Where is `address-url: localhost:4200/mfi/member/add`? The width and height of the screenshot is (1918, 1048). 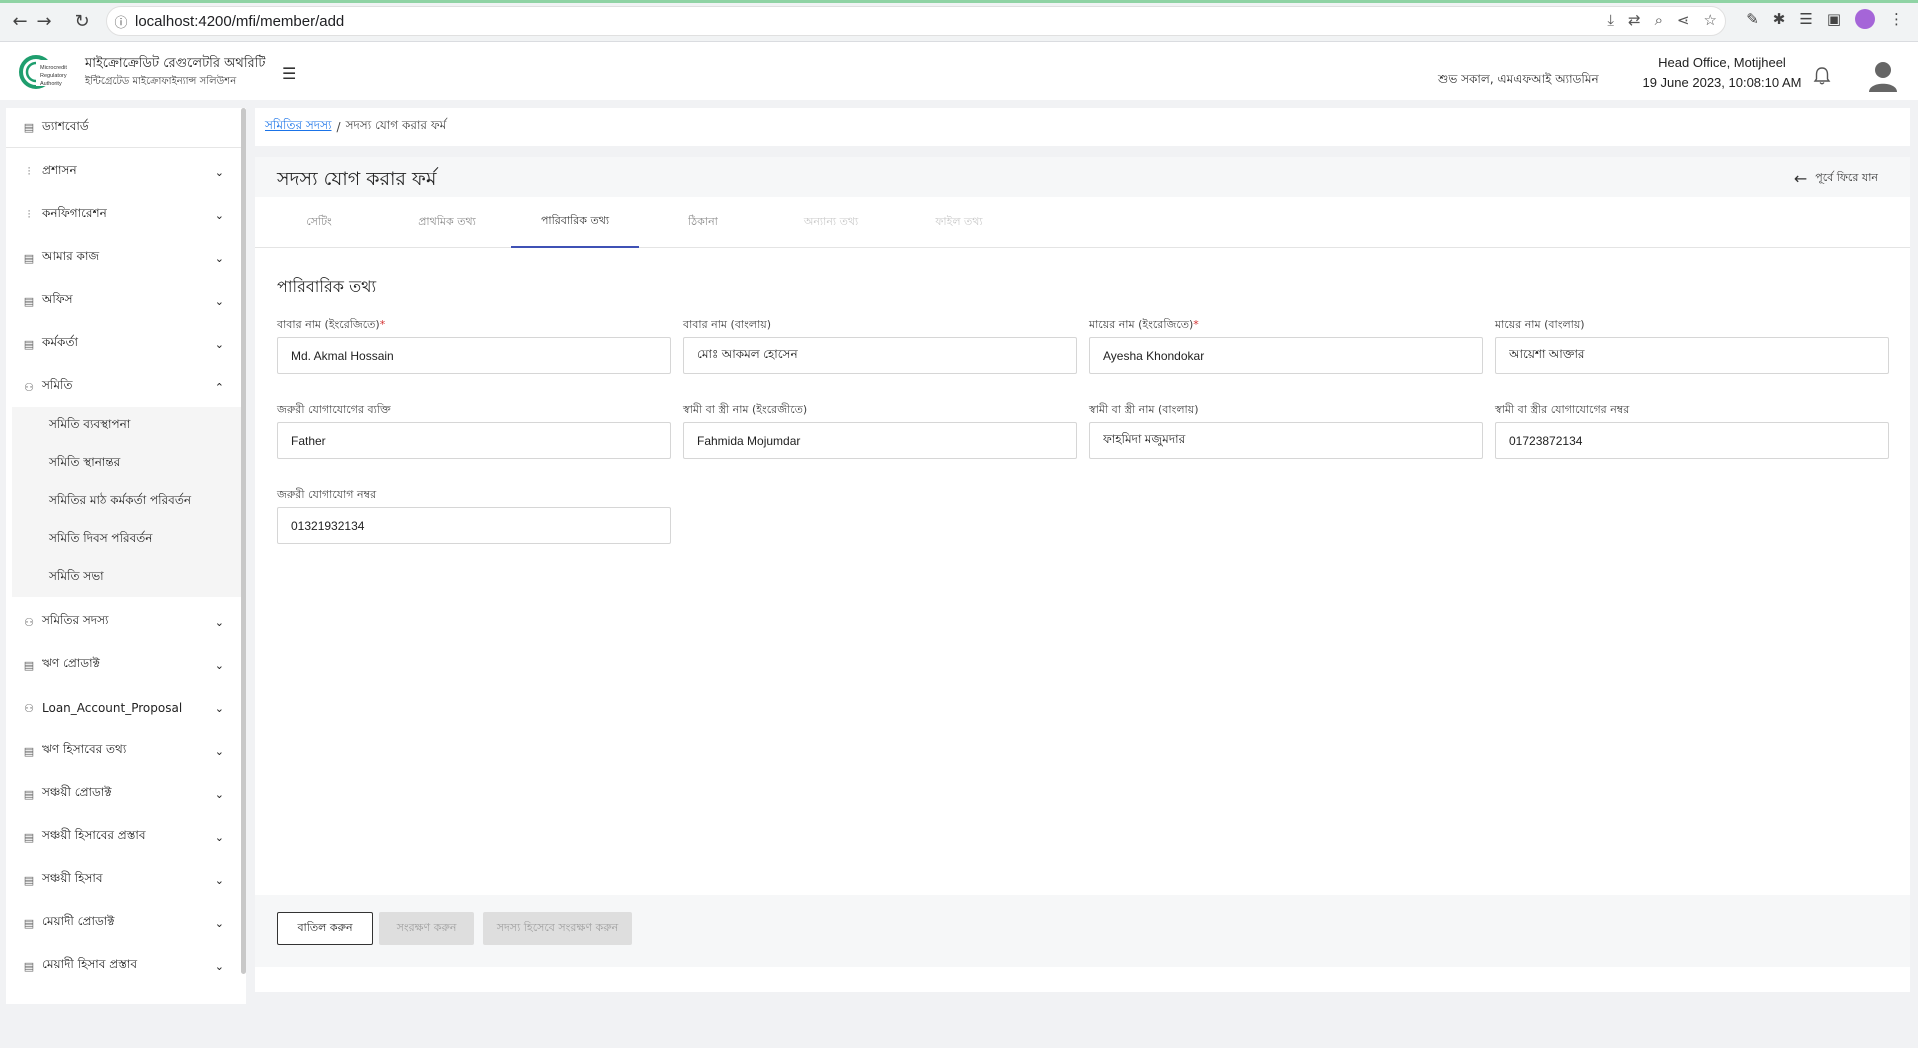
address-url: localhost:4200/mfi/member/add is located at coordinates (239, 21).